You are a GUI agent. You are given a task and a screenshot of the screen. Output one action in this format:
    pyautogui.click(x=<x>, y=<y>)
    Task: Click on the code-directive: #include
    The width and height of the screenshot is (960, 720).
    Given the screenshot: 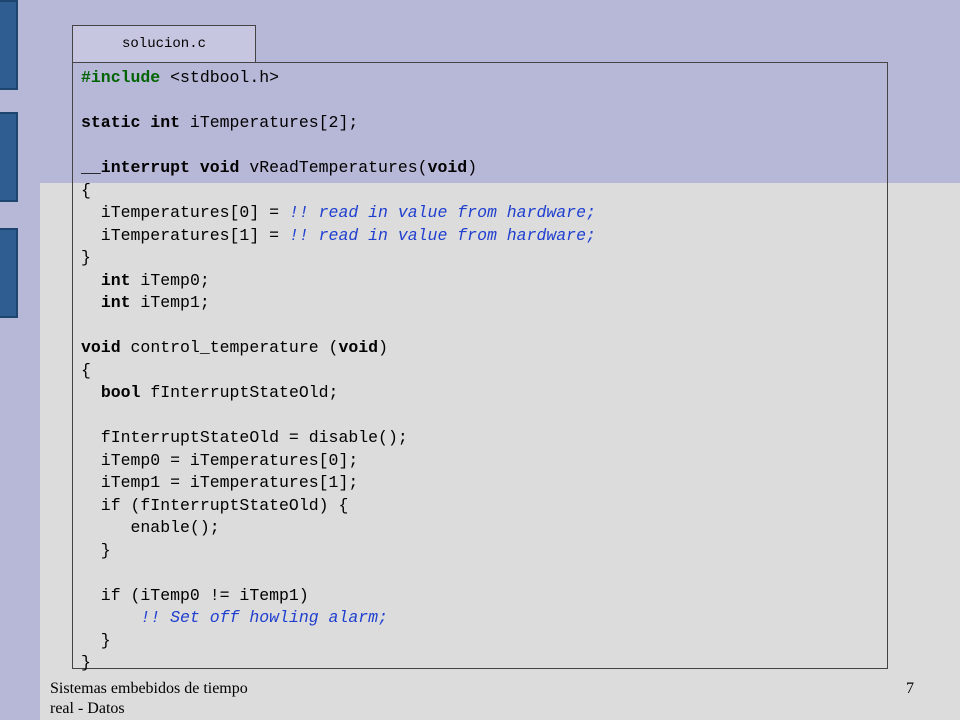 What is the action you would take?
    pyautogui.click(x=121, y=77)
    